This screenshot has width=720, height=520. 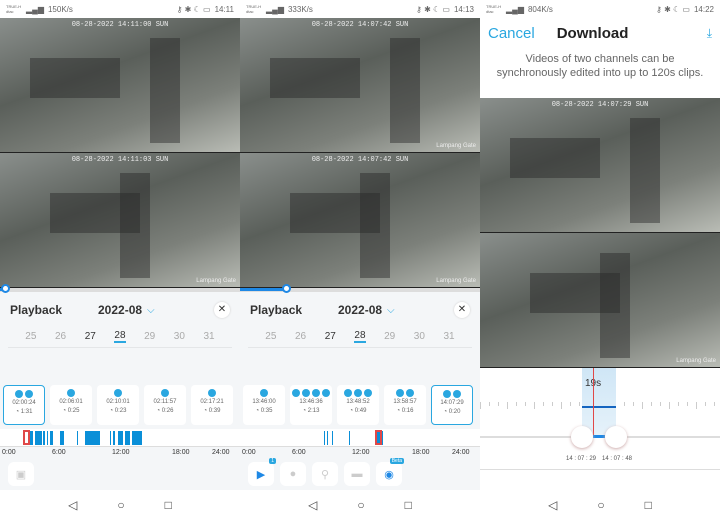 I want to click on cancel-button: Cancel, so click(x=511, y=33).